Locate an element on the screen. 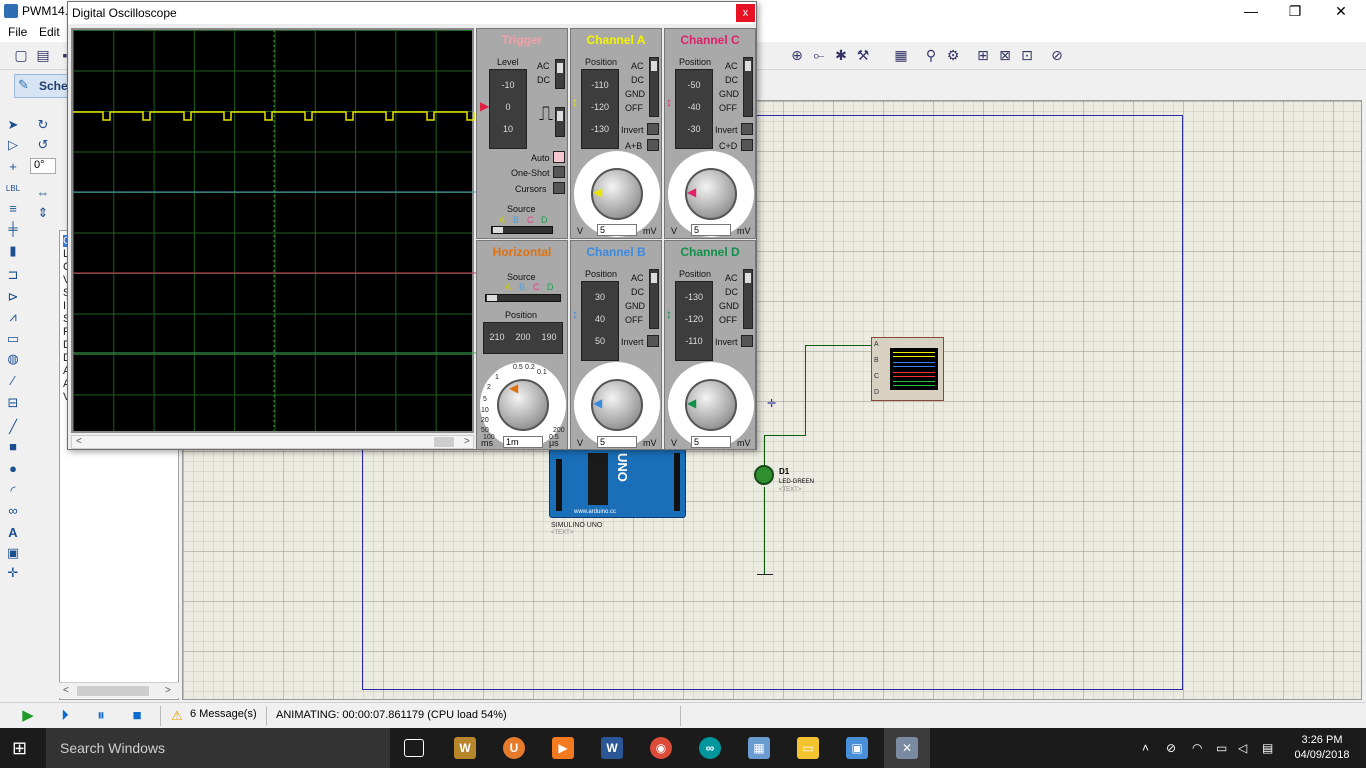  arc-tool-icon: ◜ is located at coordinates (13, 491).